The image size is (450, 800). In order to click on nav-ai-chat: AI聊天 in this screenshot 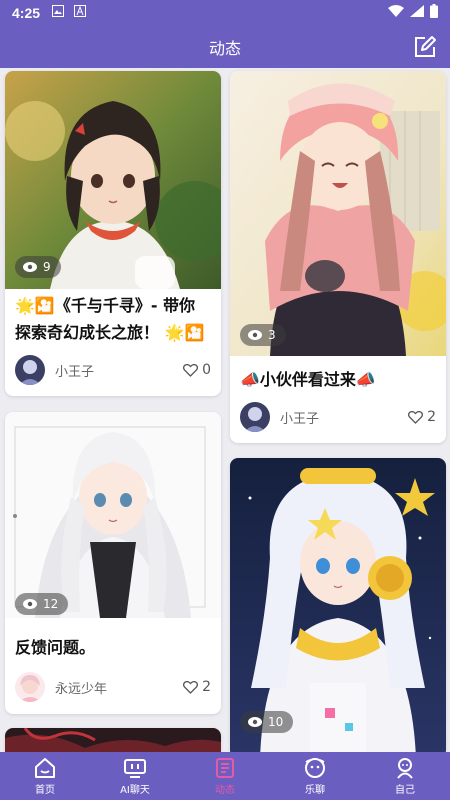, I will do `click(135, 776)`.